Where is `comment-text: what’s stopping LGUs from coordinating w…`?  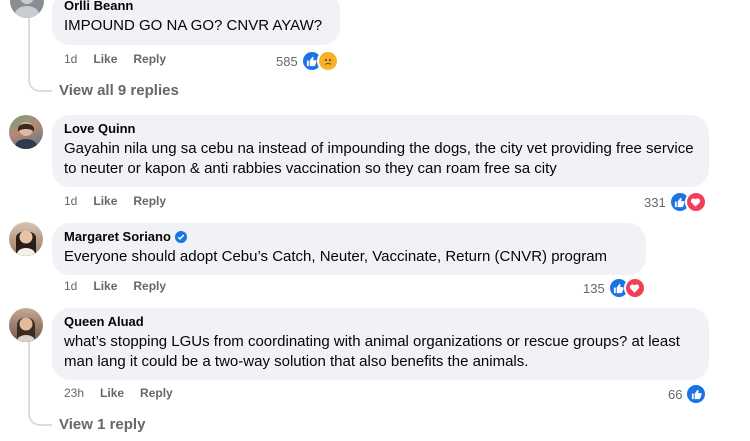
comment-text: what’s stopping LGUs from coordinating w… is located at coordinates (372, 351).